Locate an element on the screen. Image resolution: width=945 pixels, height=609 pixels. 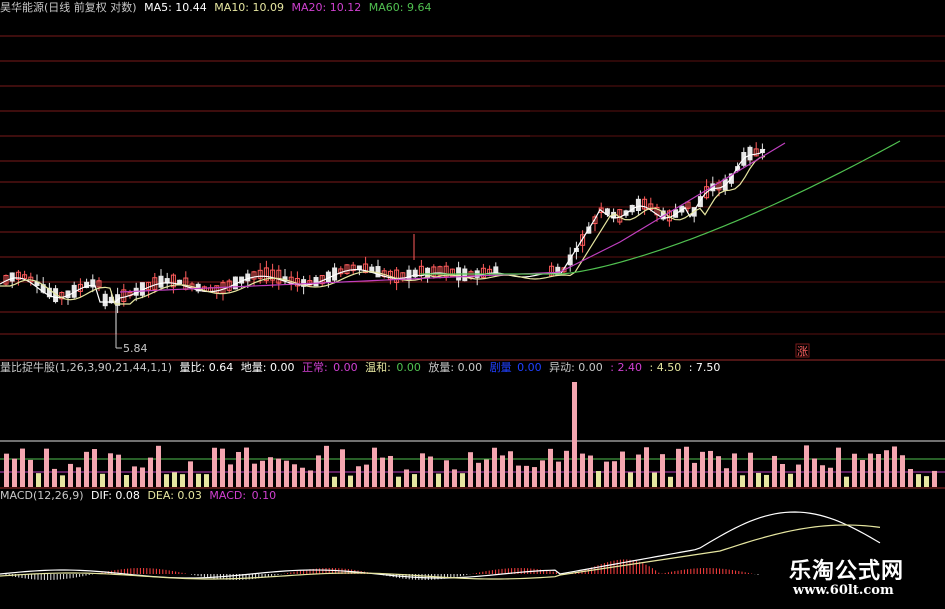
dif-line is located at coordinates (440, 545).